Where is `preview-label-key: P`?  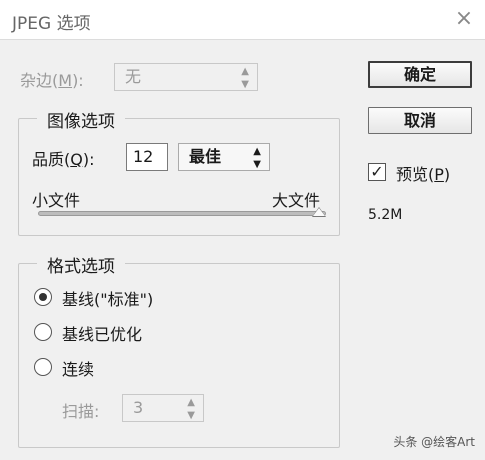
preview-label-key: P is located at coordinates (439, 174).